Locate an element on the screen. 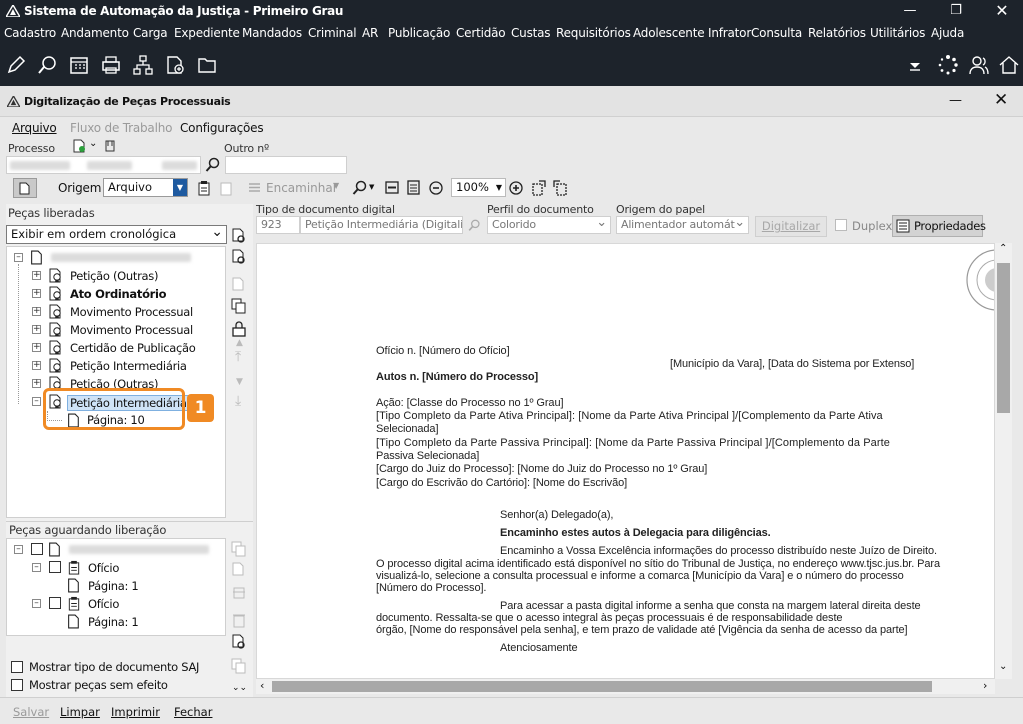  duplex-checkbox is located at coordinates (841, 225).